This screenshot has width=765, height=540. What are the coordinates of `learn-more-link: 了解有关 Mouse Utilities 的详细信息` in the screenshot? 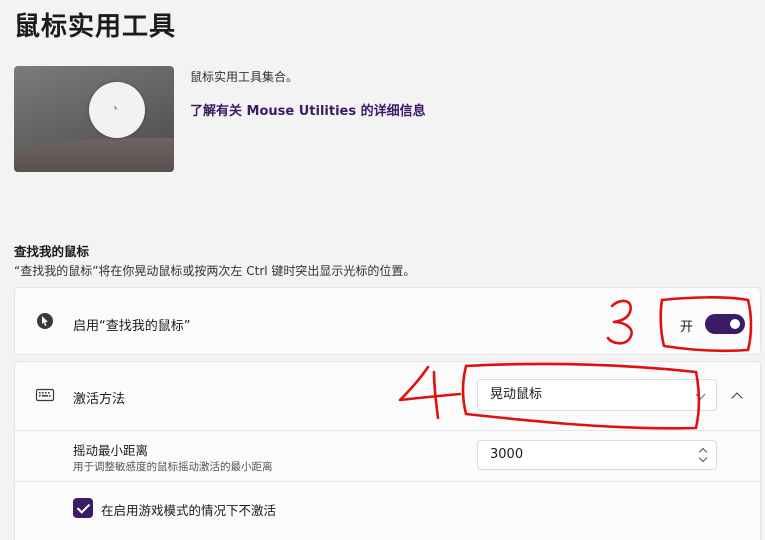 It's located at (308, 109).